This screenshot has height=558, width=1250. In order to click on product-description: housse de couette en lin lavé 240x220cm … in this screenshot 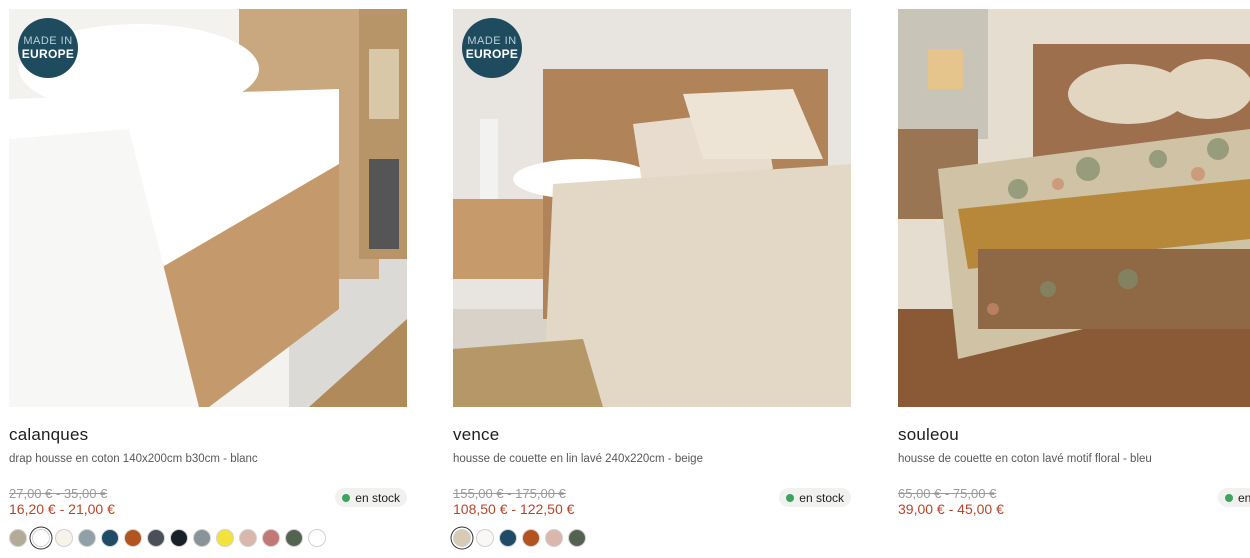, I will do `click(578, 459)`.